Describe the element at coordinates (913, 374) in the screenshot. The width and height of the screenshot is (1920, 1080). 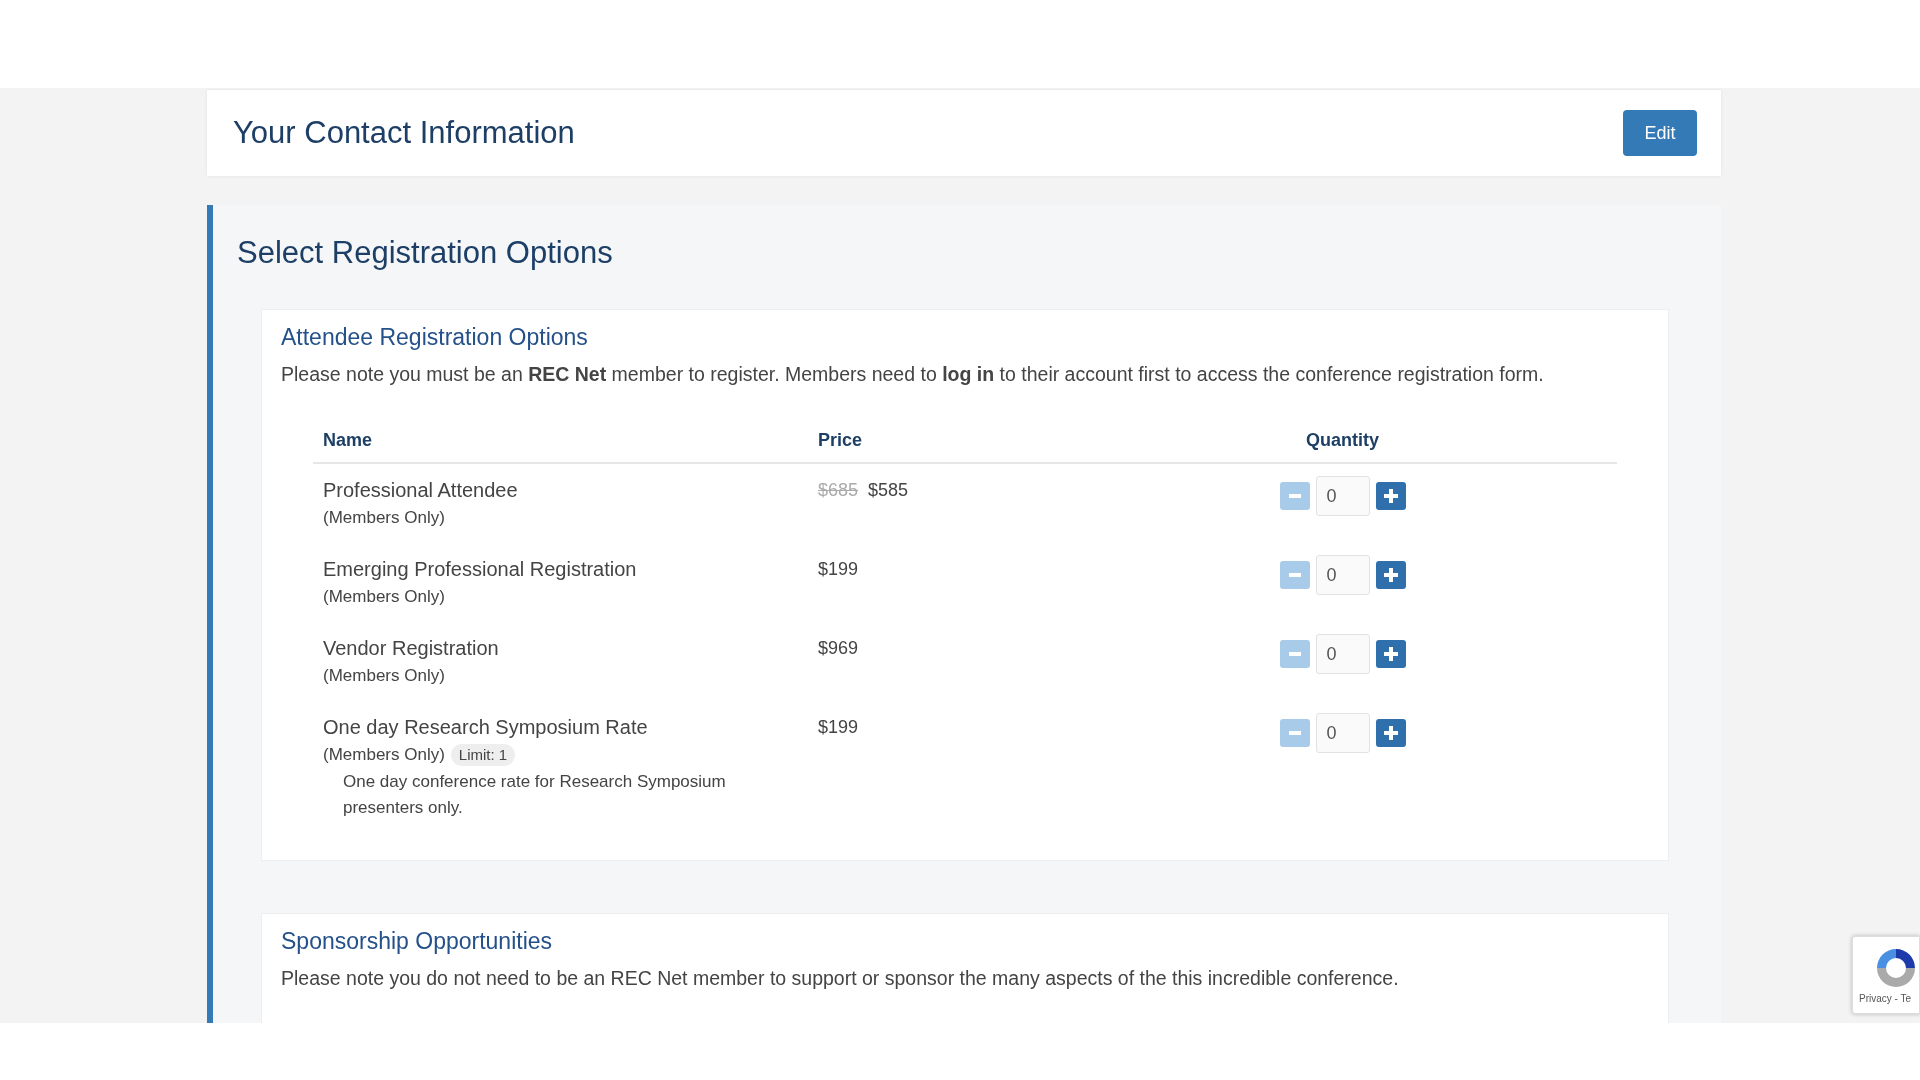
I see `note-text: Please note you must be an REC Net member to register. Members need to log in to their account first to access the conference registration form.` at that location.